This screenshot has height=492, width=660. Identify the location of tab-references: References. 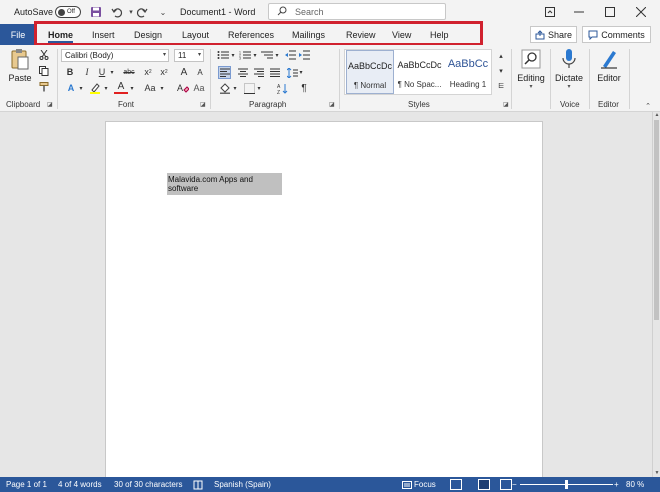
(251, 34).